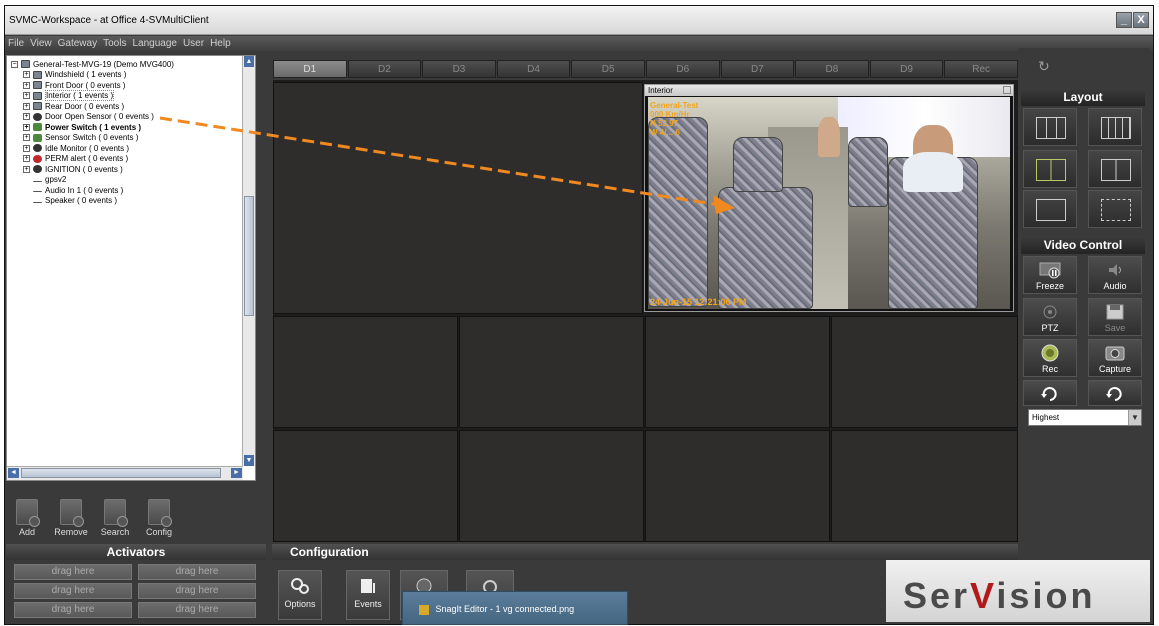 This screenshot has height=626, width=1159. Describe the element at coordinates (41, 43) in the screenshot. I see `menu-view: View` at that location.